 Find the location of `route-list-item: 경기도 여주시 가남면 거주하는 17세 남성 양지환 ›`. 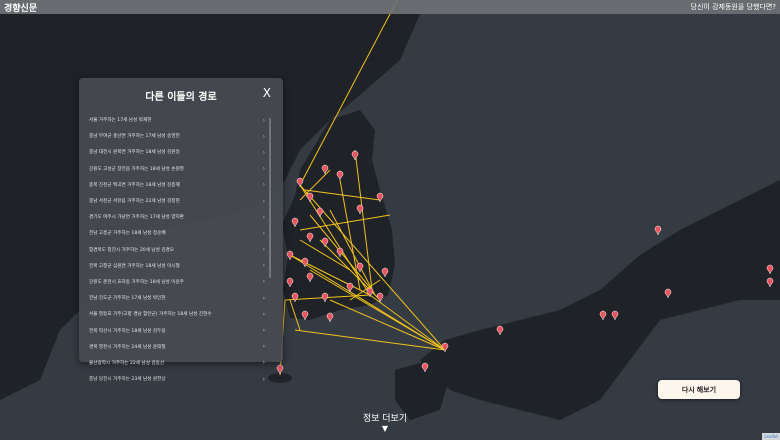

route-list-item: 경기도 여주시 가남면 거주하는 17세 남성 양지환 › is located at coordinates (176, 217).